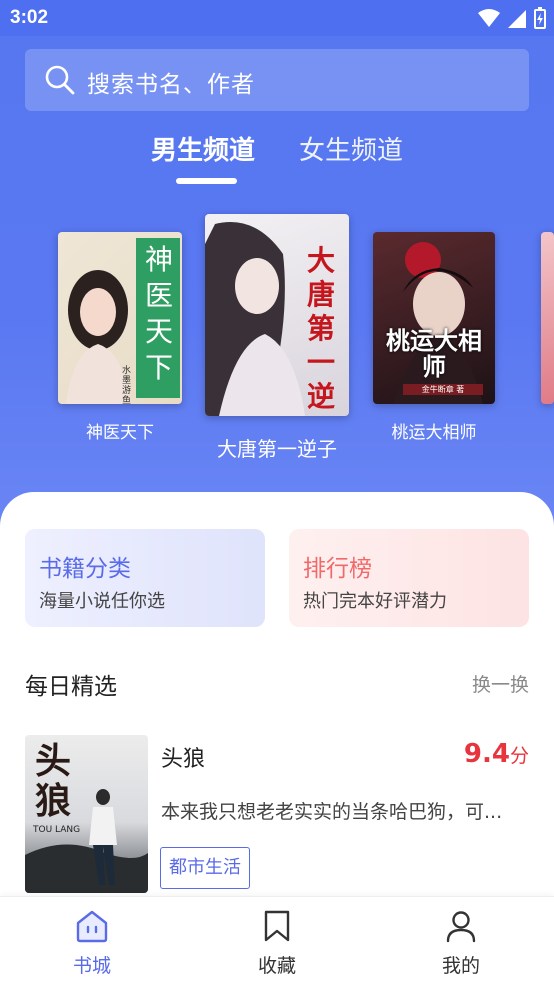 The width and height of the screenshot is (554, 984). I want to click on nav-label: 书城, so click(91, 966).